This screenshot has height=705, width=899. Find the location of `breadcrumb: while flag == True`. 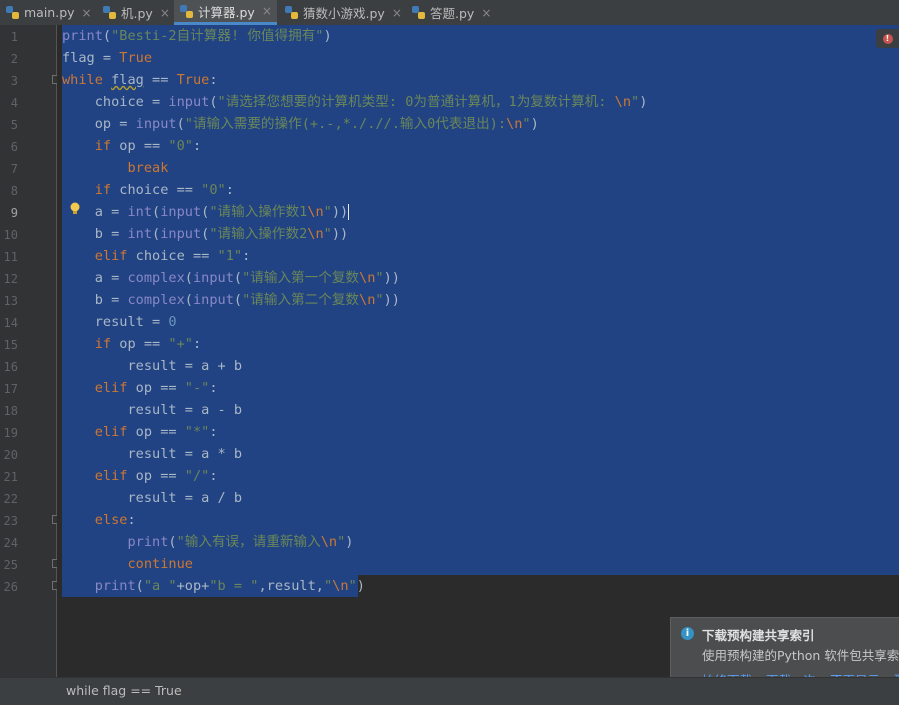

breadcrumb: while flag == True is located at coordinates (449, 689).